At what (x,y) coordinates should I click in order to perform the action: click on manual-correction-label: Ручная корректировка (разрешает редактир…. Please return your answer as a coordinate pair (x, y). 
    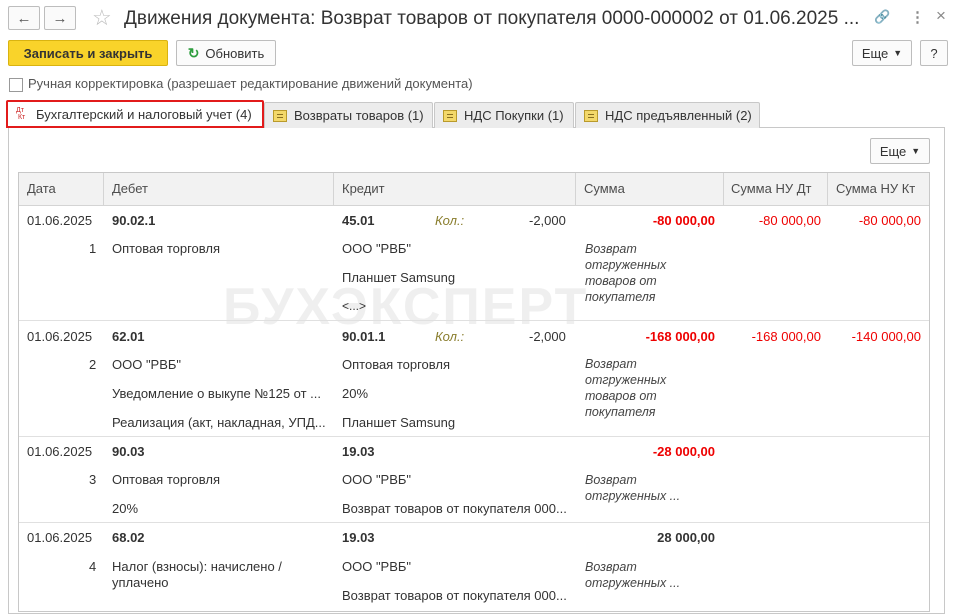
    Looking at the image, I should click on (250, 83).